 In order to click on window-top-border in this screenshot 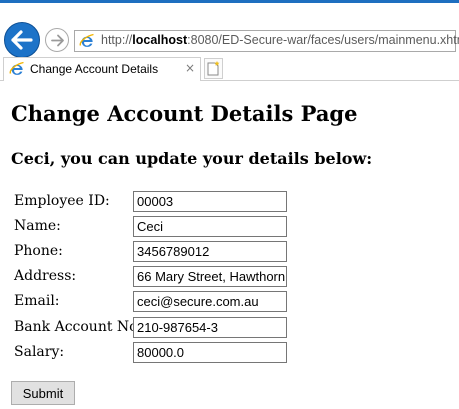, I will do `click(229, 1)`.